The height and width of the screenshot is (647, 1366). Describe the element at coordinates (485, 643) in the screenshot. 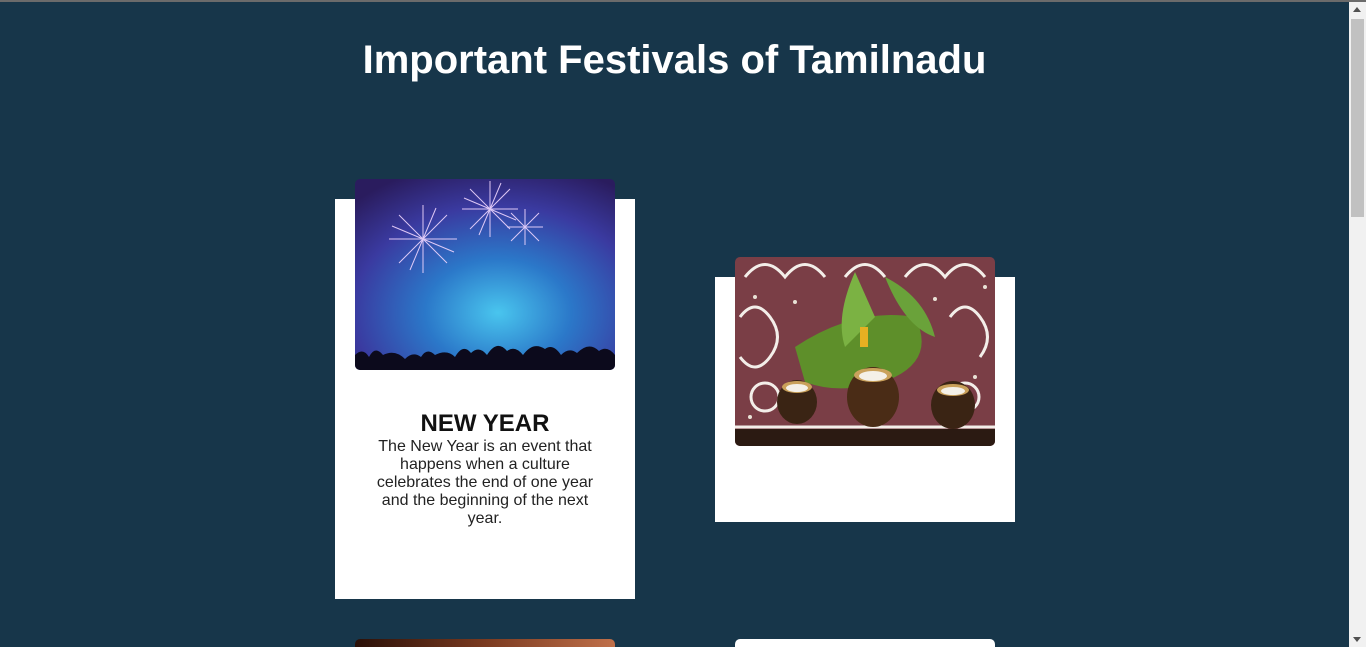

I see `festival-image-partial` at that location.